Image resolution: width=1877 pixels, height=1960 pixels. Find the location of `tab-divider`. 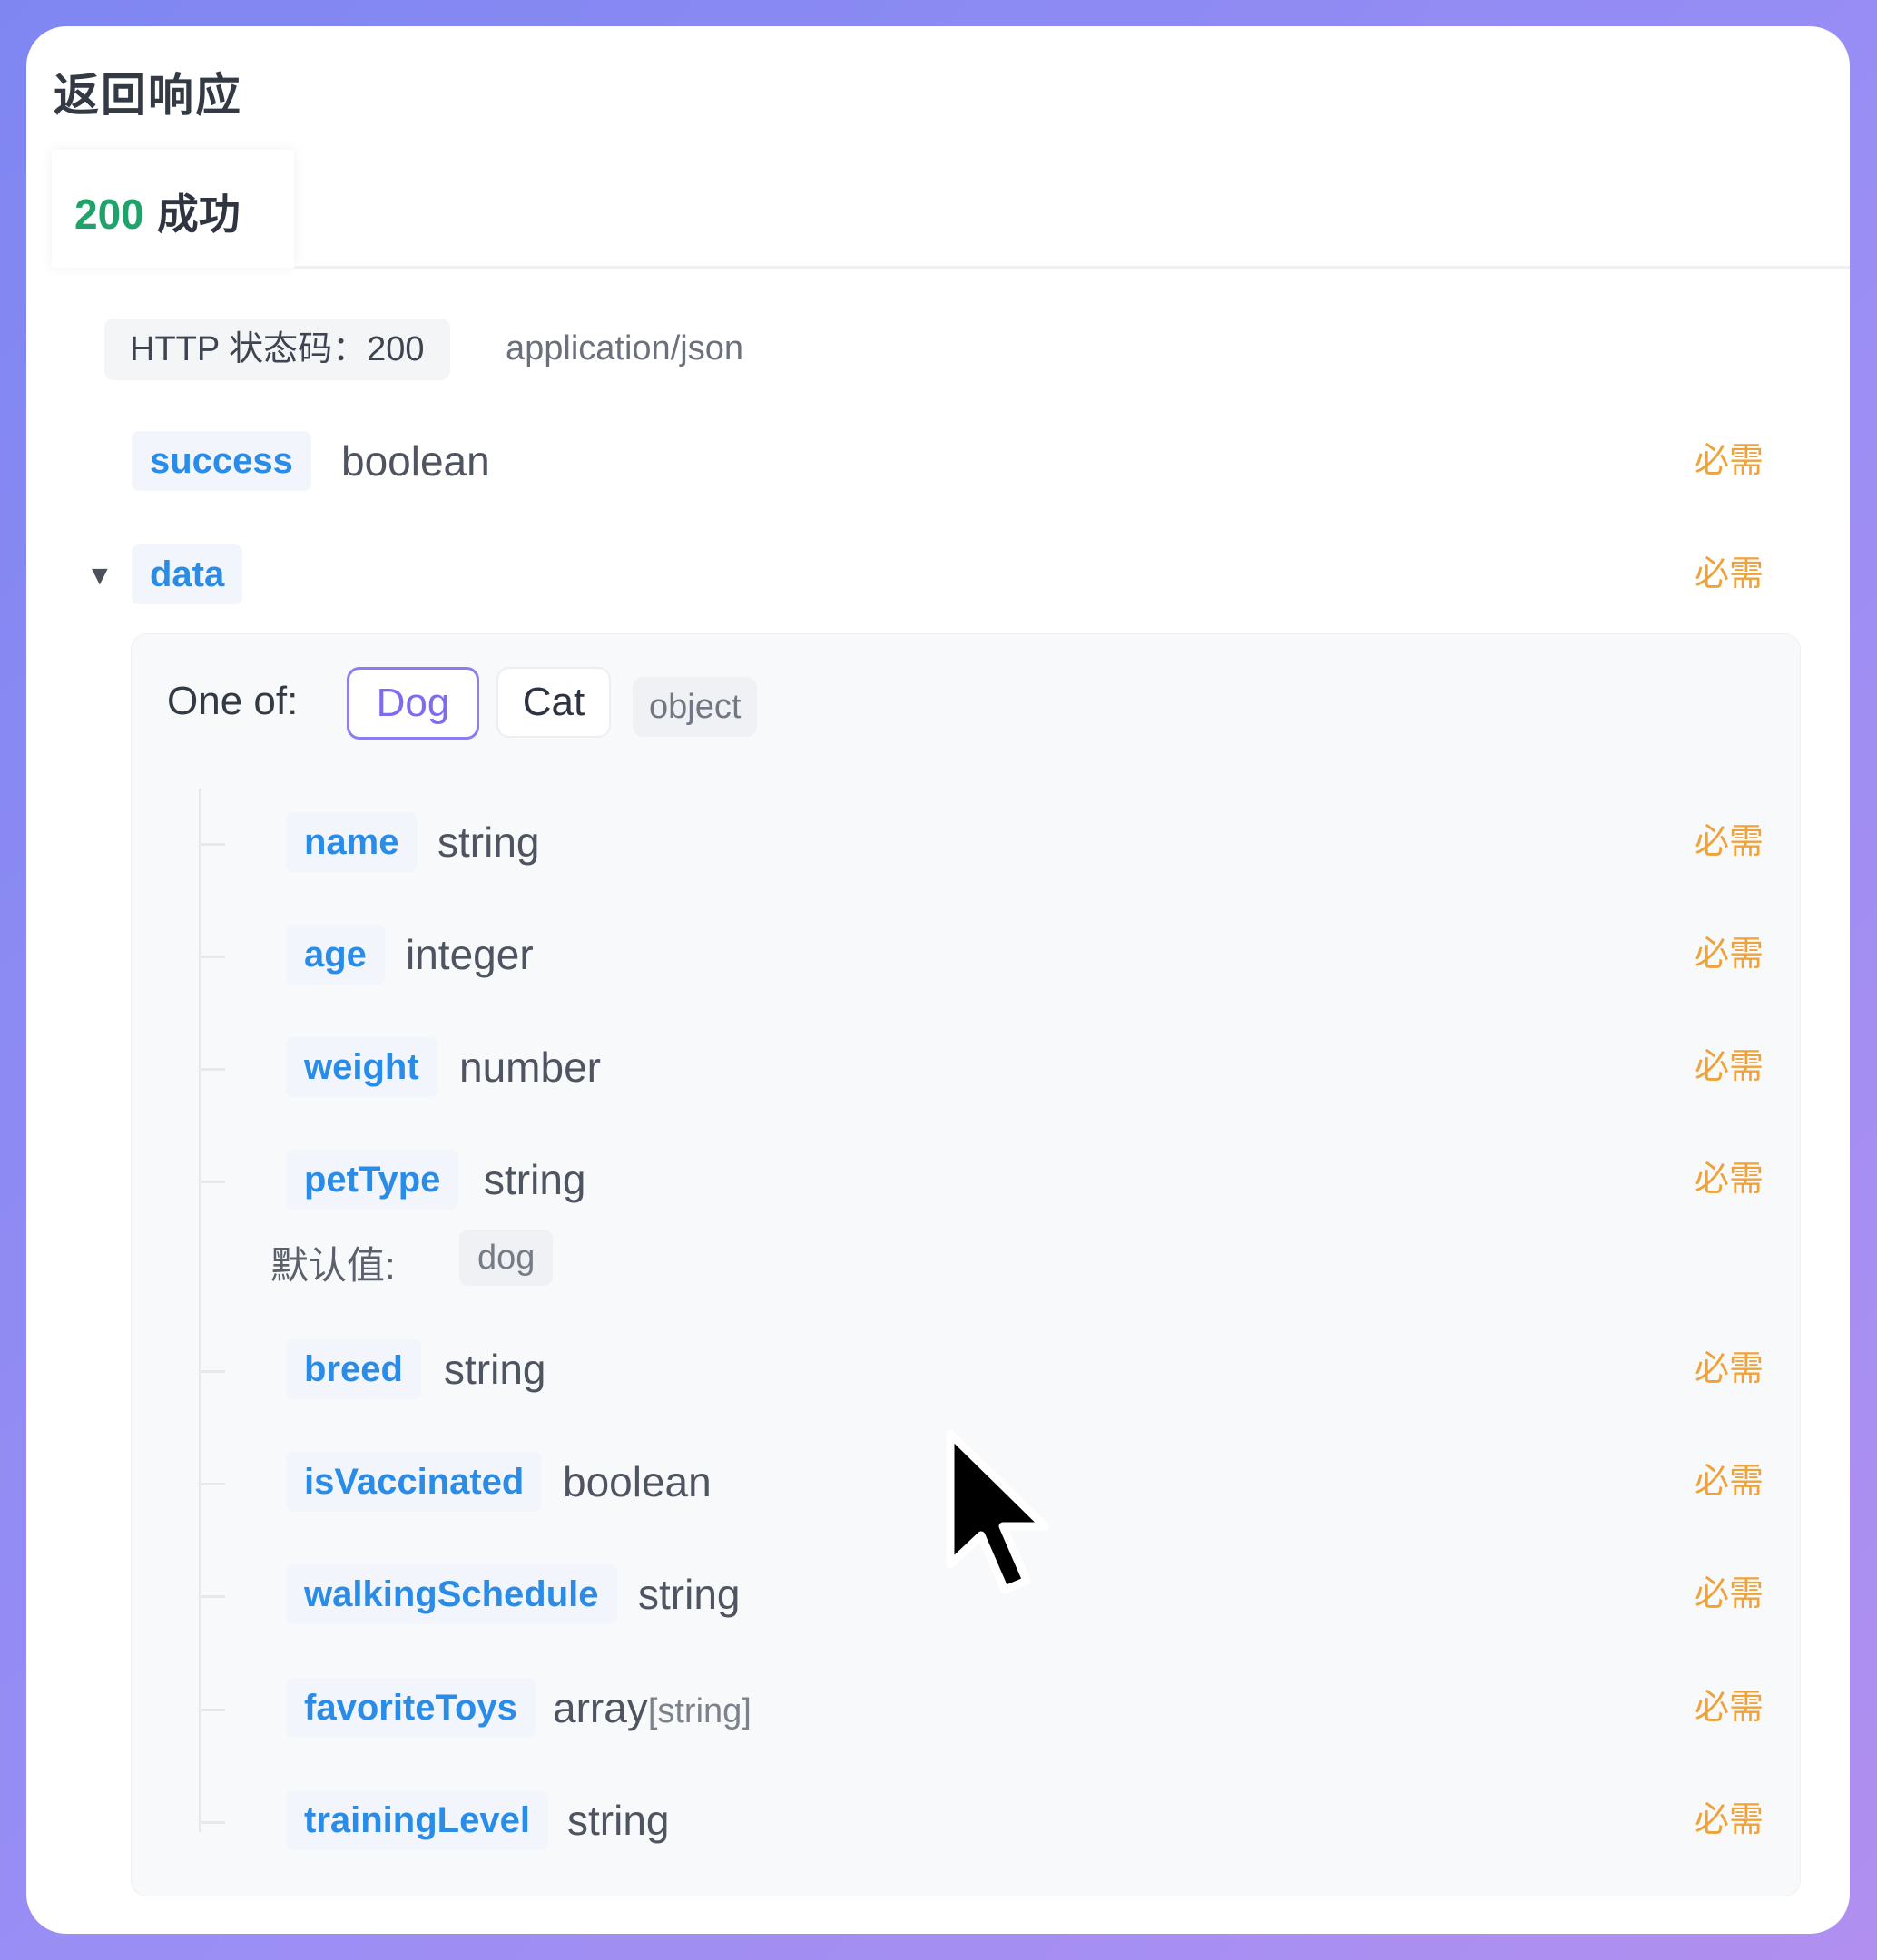

tab-divider is located at coordinates (1072, 267).